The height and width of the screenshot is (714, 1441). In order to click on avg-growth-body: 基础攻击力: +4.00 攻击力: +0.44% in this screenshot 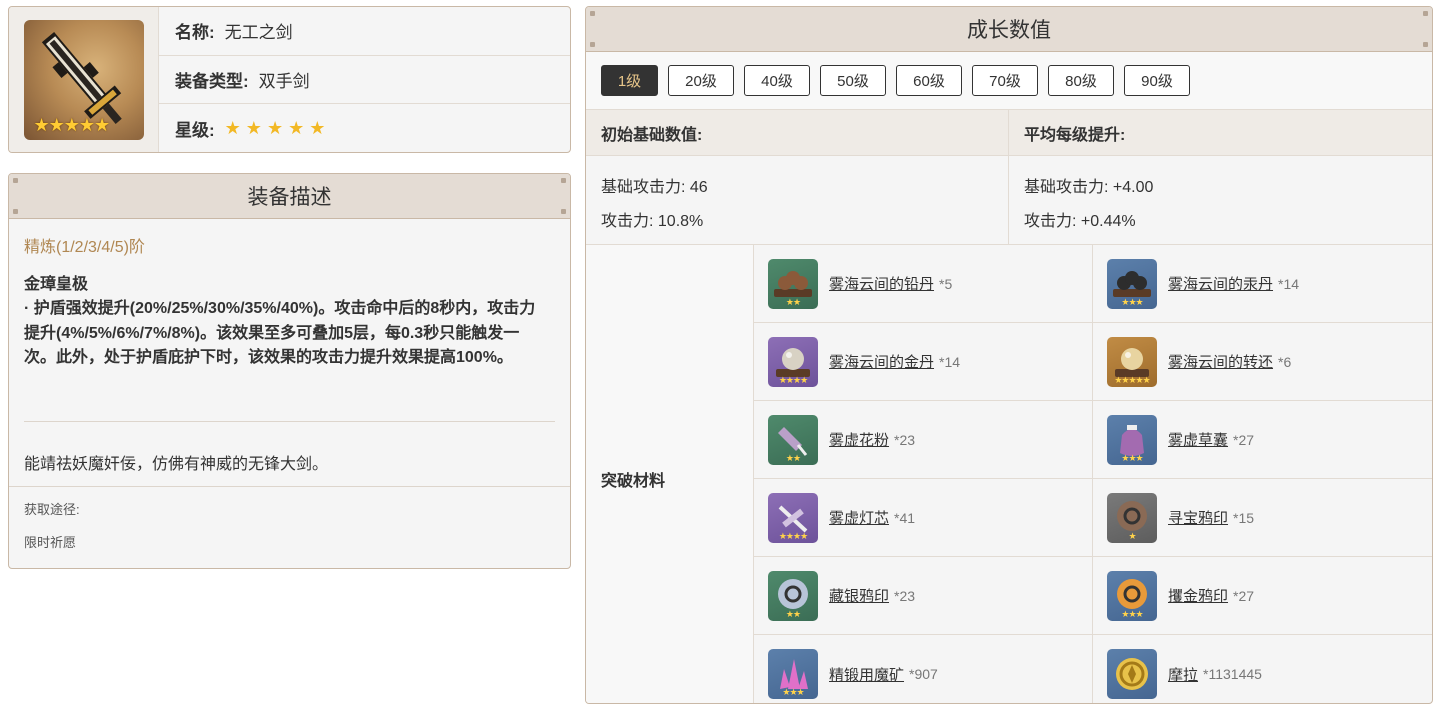, I will do `click(1220, 200)`.